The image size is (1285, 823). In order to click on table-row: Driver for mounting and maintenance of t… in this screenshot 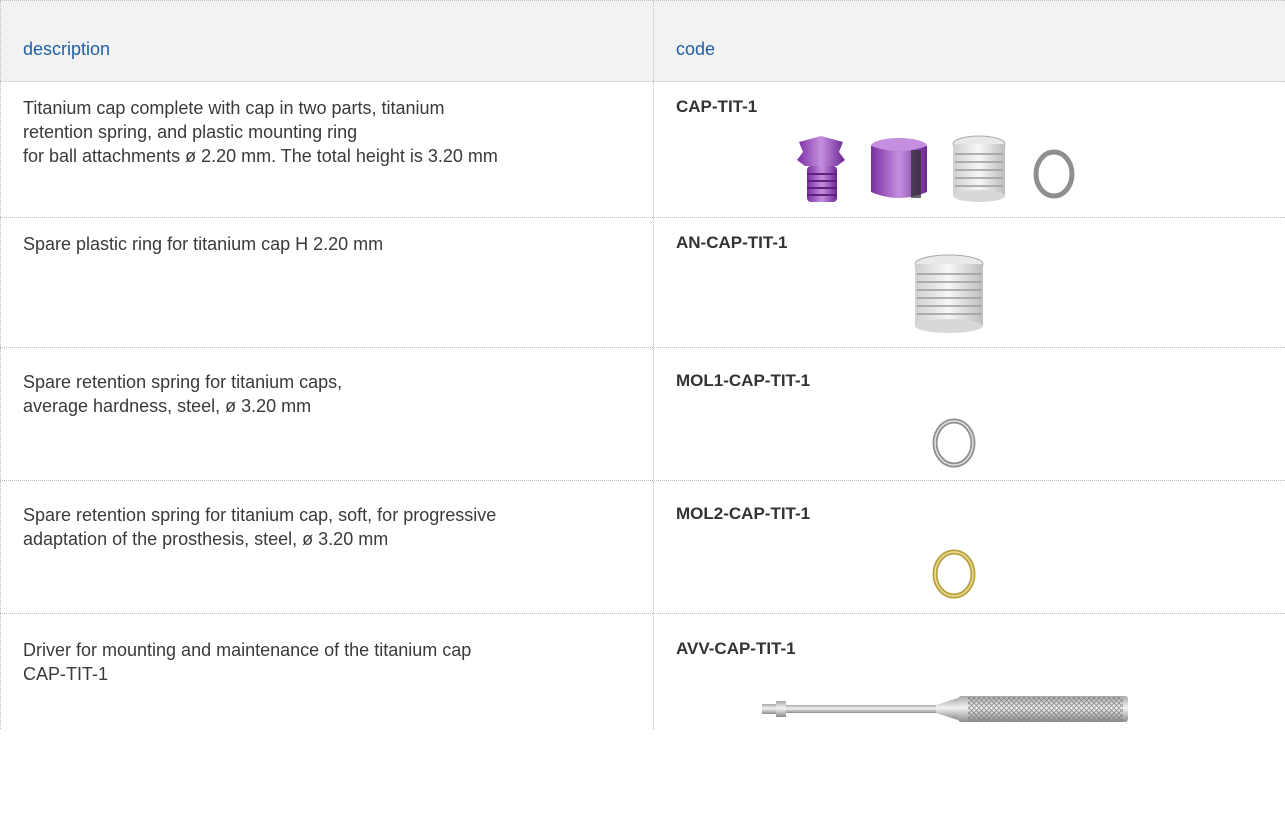, I will do `click(642, 671)`.